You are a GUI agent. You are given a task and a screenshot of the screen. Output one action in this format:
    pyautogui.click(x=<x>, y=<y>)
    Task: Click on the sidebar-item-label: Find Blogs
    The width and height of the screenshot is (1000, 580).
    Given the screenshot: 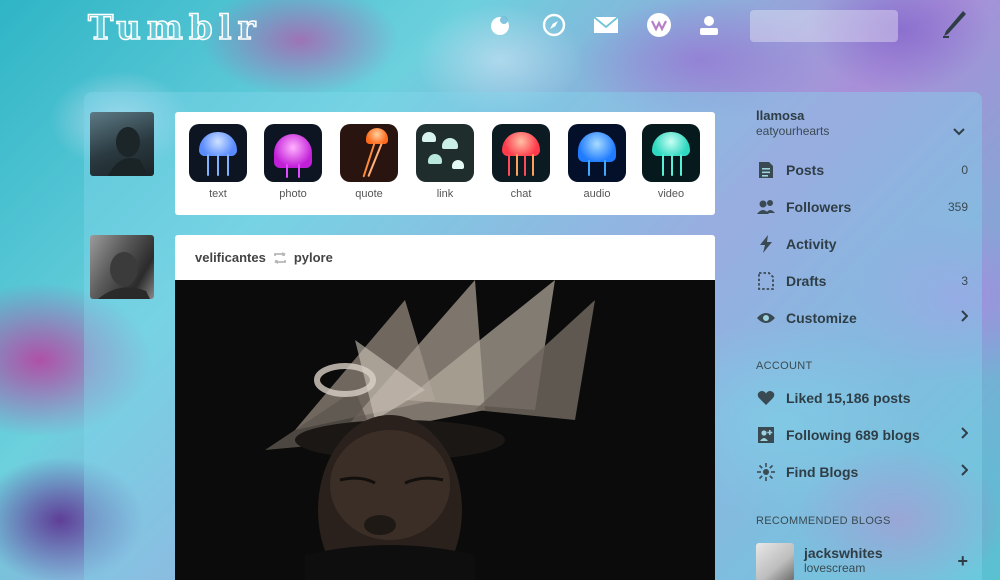 What is the action you would take?
    pyautogui.click(x=822, y=472)
    